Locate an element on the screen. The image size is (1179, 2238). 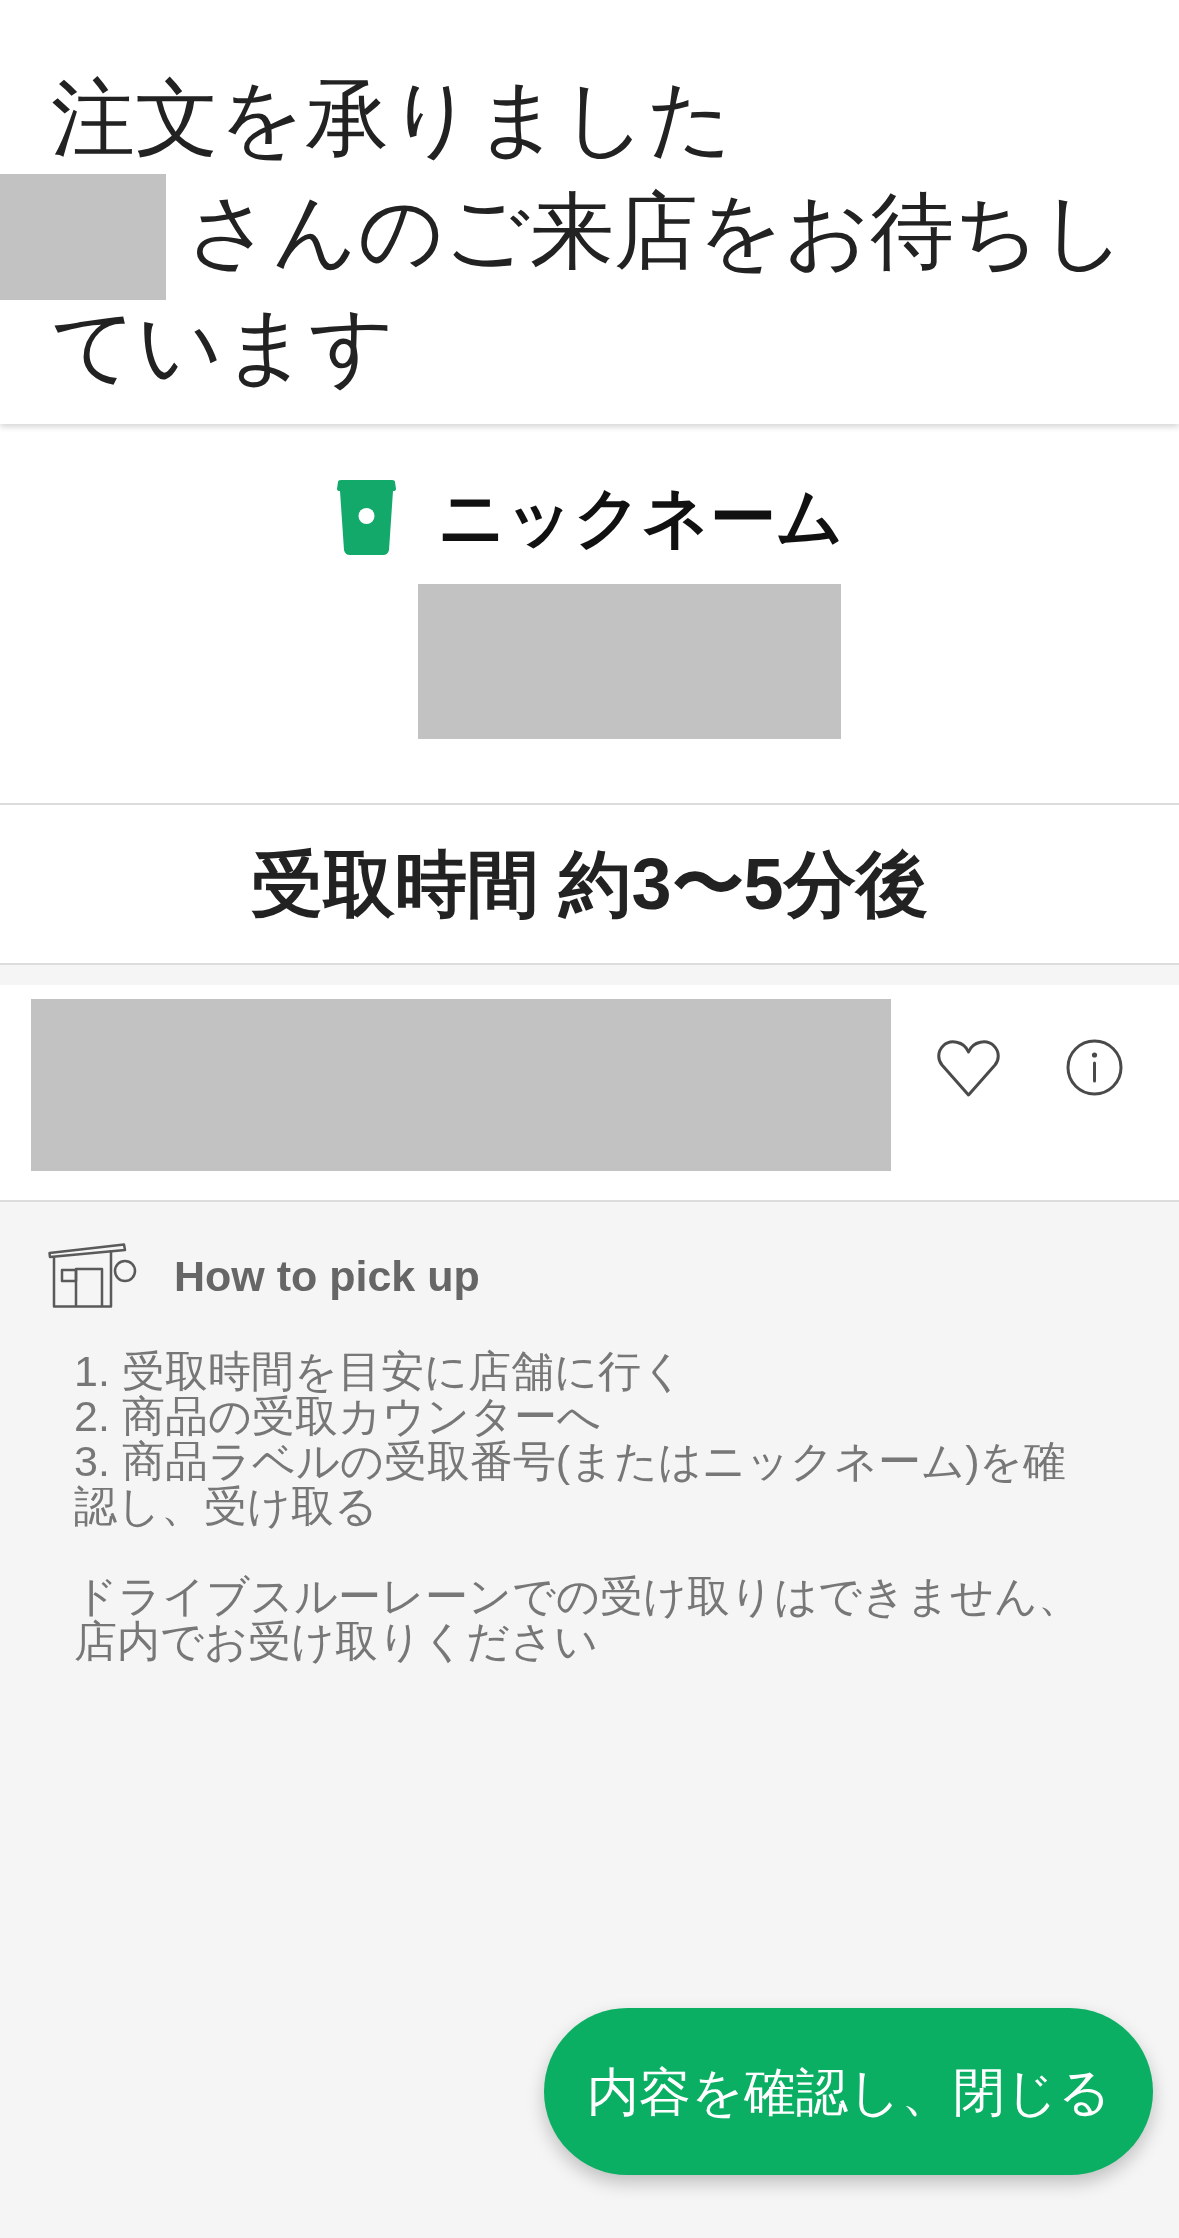
store-icon is located at coordinates (92, 1275).